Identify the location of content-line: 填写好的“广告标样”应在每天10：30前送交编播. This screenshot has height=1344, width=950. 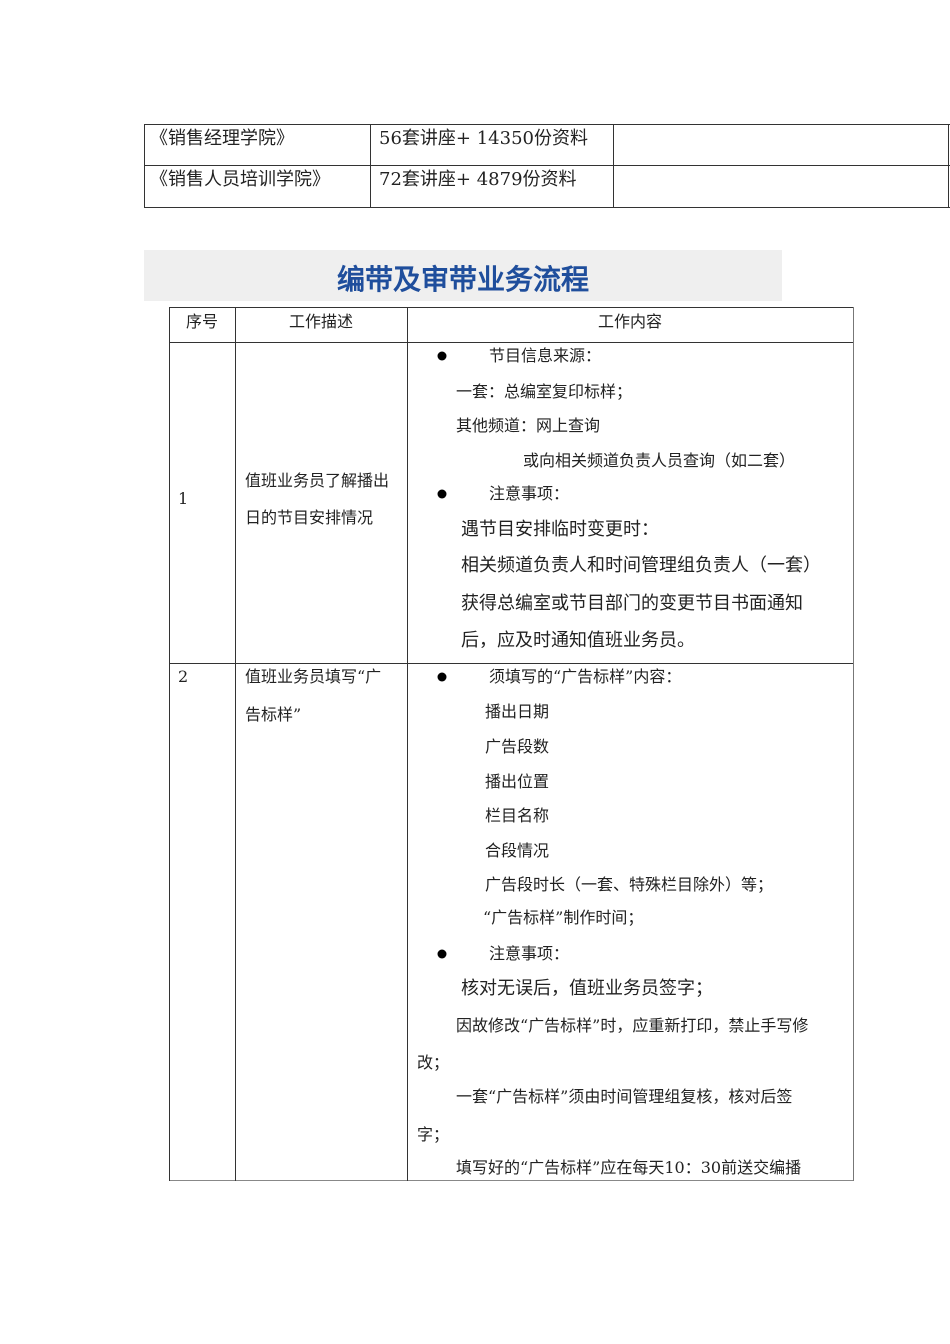
(629, 1167).